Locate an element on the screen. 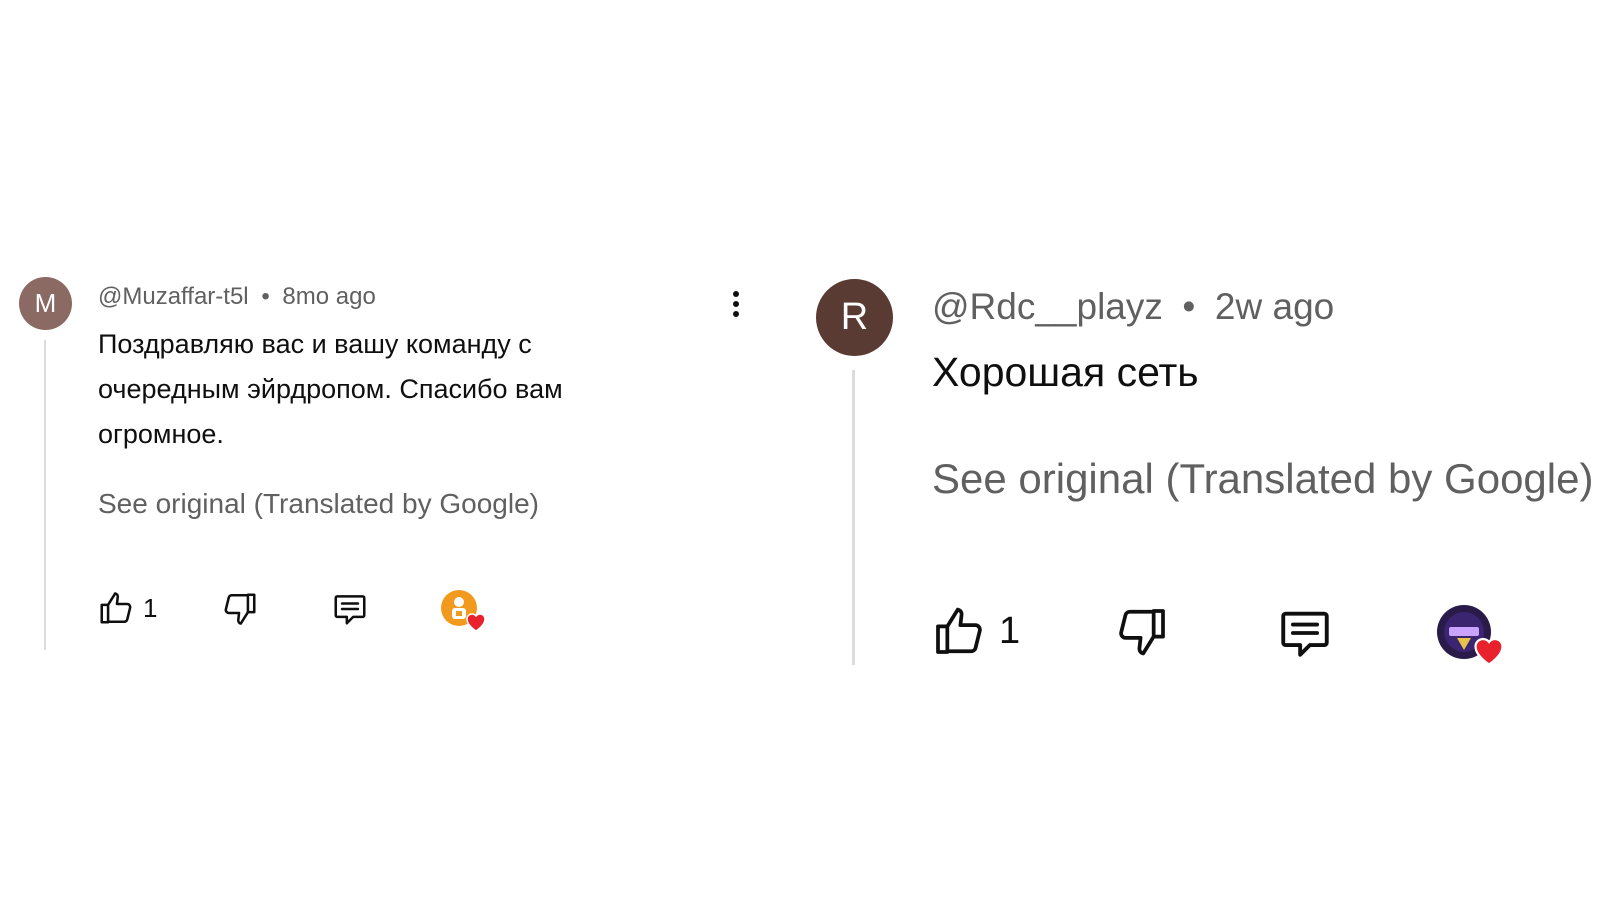 Image resolution: width=1600 pixels, height=900 pixels. avatar-letter: M is located at coordinates (45, 303).